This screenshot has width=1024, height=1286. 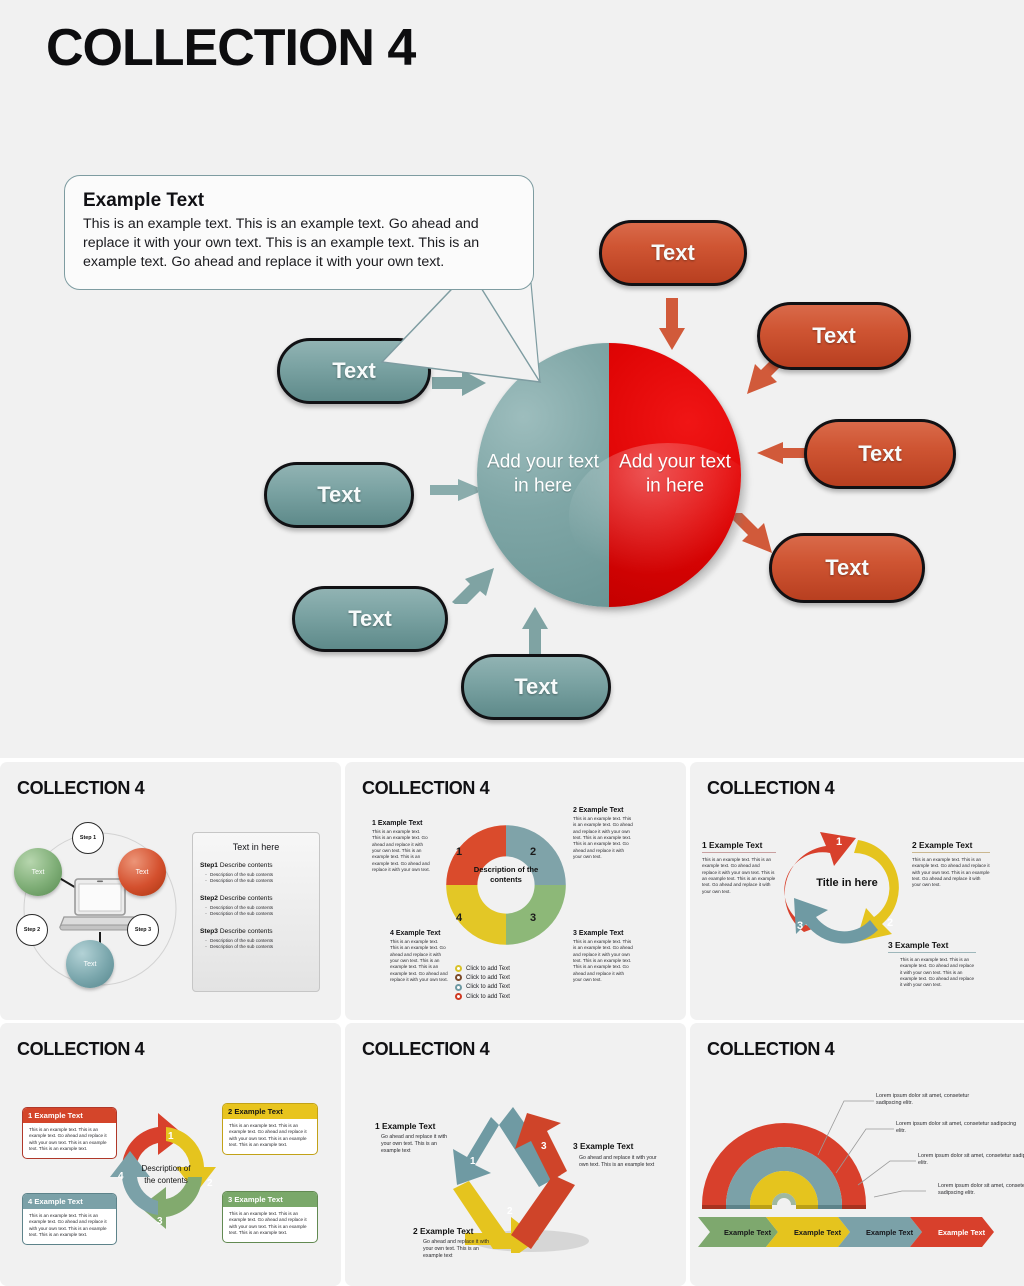 I want to click on donut-number-1: 1, so click(x=459, y=852).